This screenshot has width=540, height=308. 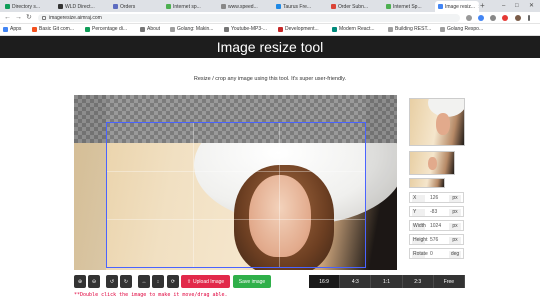 I want to click on page-title: Image resize tool, so click(x=270, y=47).